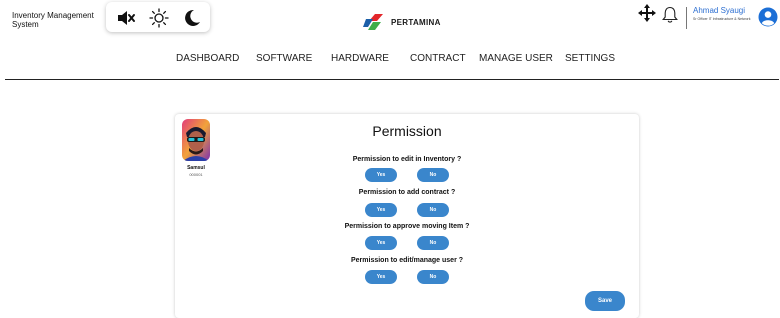  Describe the element at coordinates (433, 210) in the screenshot. I see `add-contract-no-button: No` at that location.